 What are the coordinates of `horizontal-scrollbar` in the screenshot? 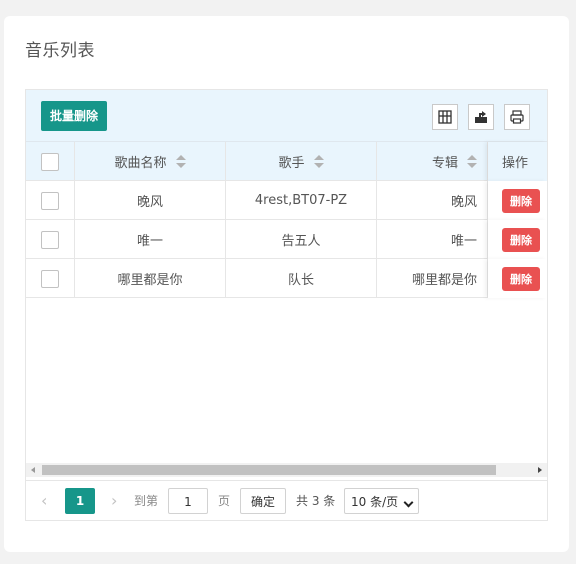 It's located at (286, 470).